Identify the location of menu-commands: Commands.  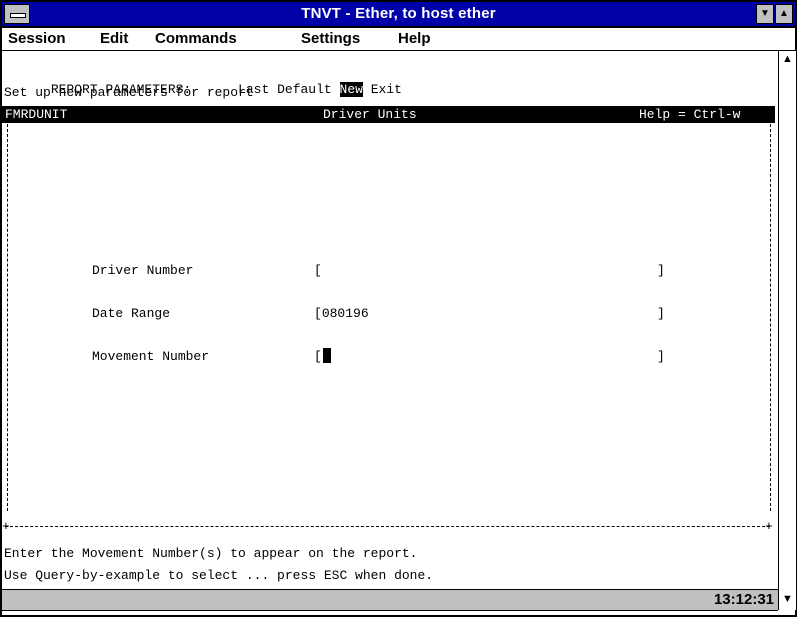
(196, 38).